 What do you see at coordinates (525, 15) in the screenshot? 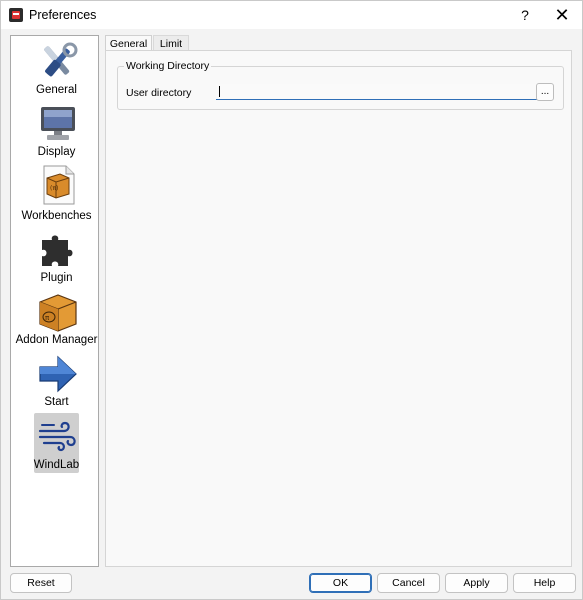
I see `help-title-button: ?` at bounding box center [525, 15].